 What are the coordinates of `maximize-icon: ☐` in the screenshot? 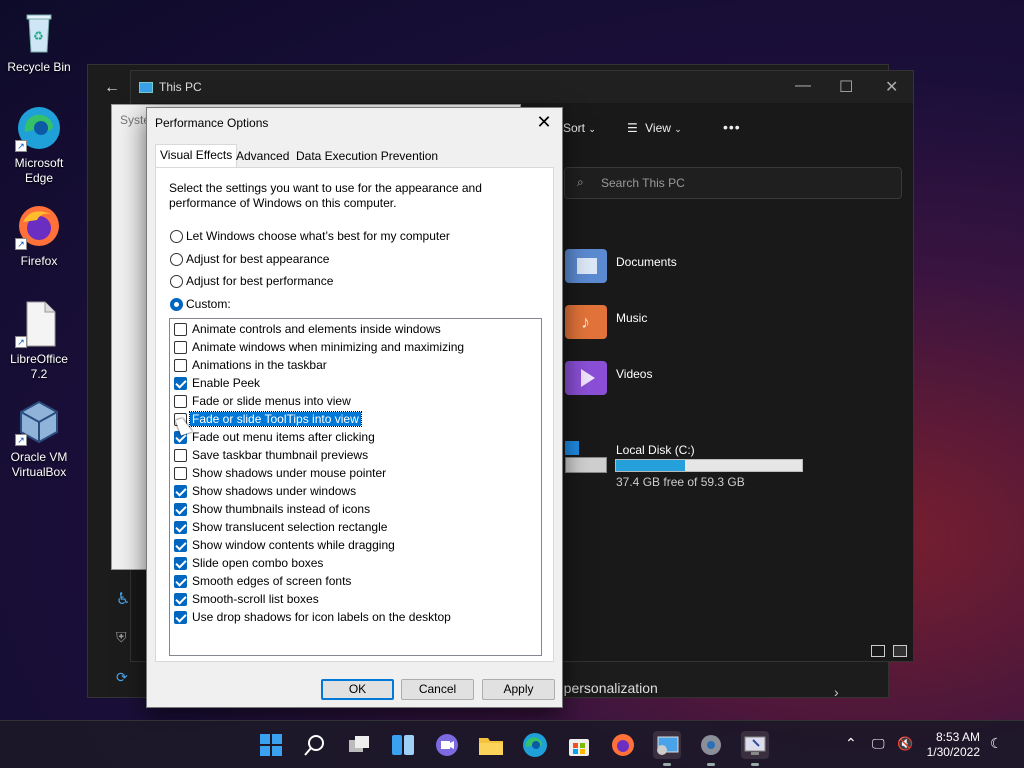 It's located at (846, 87).